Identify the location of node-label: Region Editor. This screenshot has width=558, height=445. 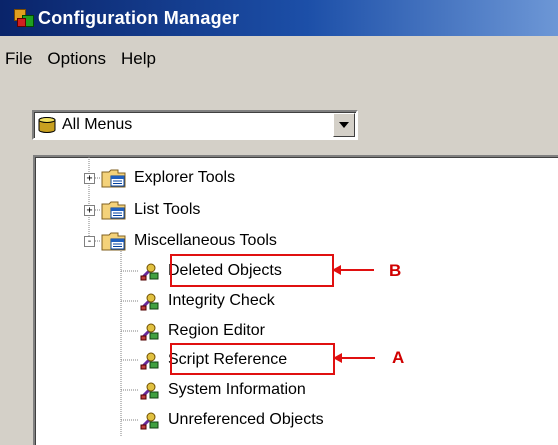
(216, 330).